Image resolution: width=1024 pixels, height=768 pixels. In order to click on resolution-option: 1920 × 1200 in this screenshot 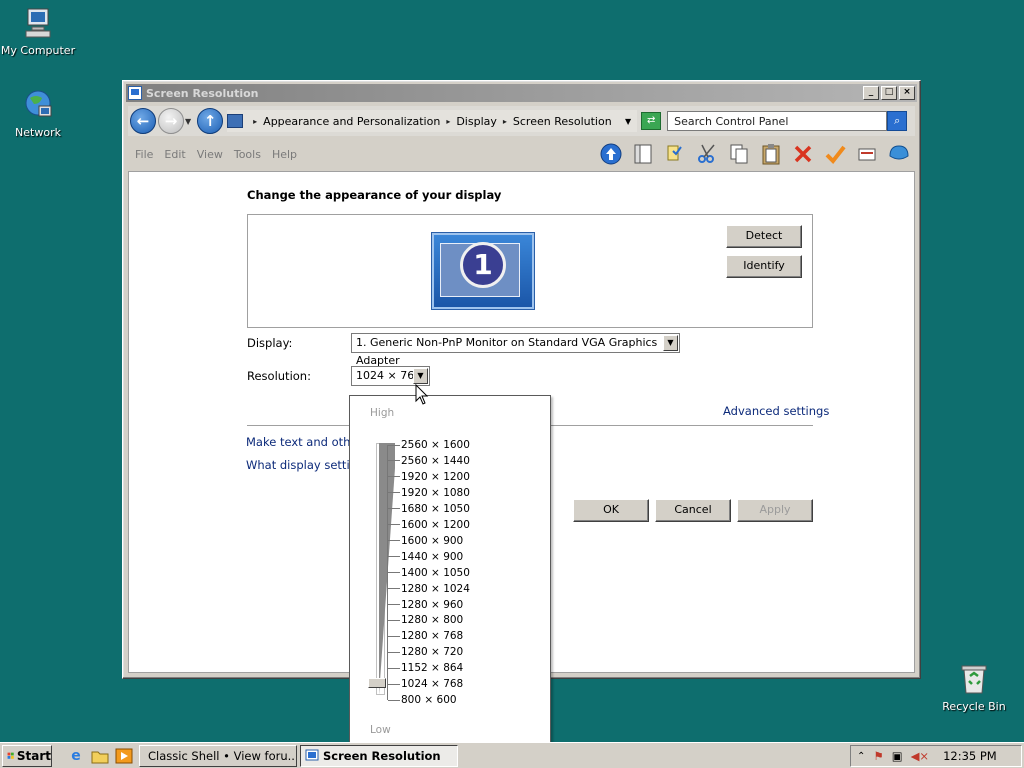, I will do `click(429, 477)`.